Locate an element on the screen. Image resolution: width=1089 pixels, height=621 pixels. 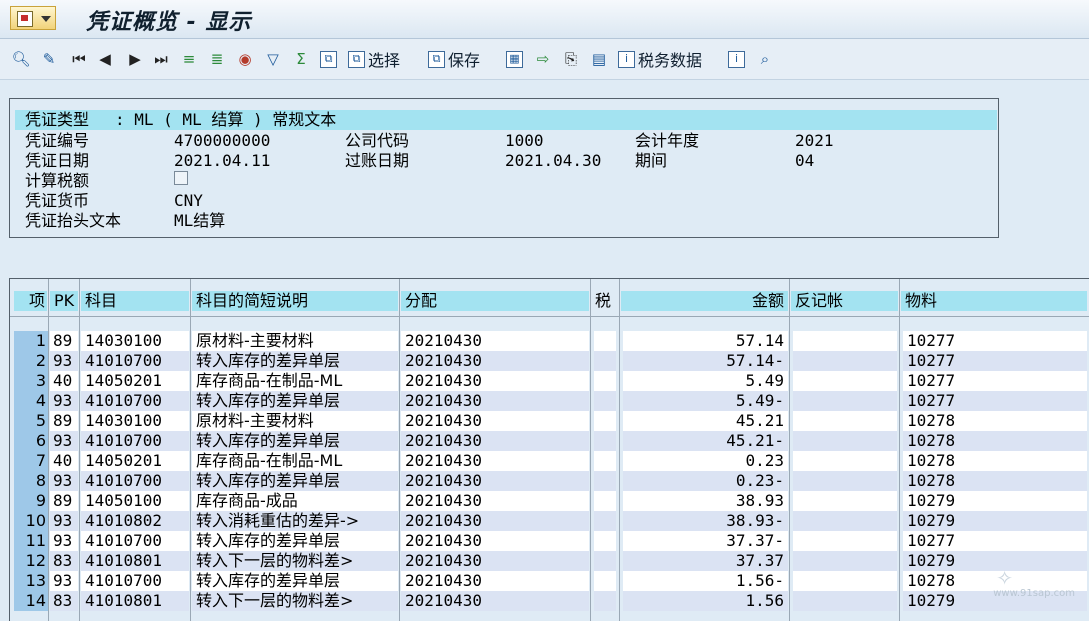
cell-account-desc: 原材料-主要材料 is located at coordinates (295, 341).